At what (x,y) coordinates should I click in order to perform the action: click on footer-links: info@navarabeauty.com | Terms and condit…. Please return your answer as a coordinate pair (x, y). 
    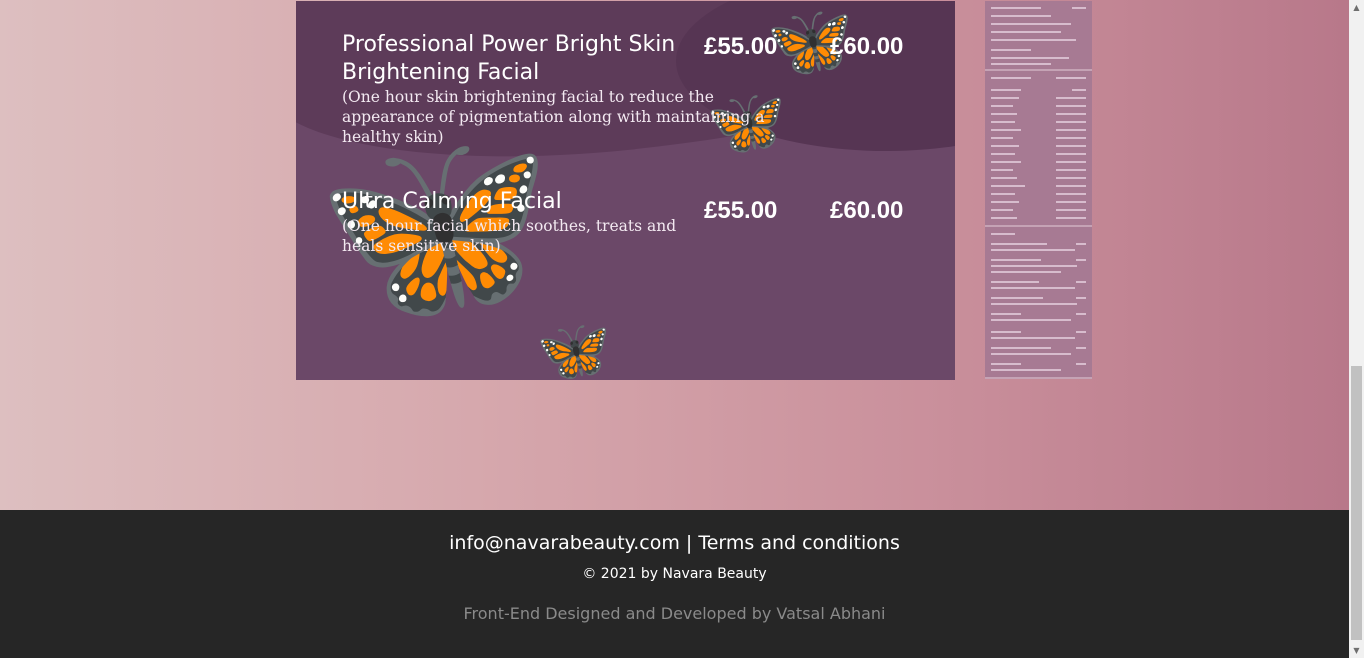
    Looking at the image, I should click on (674, 543).